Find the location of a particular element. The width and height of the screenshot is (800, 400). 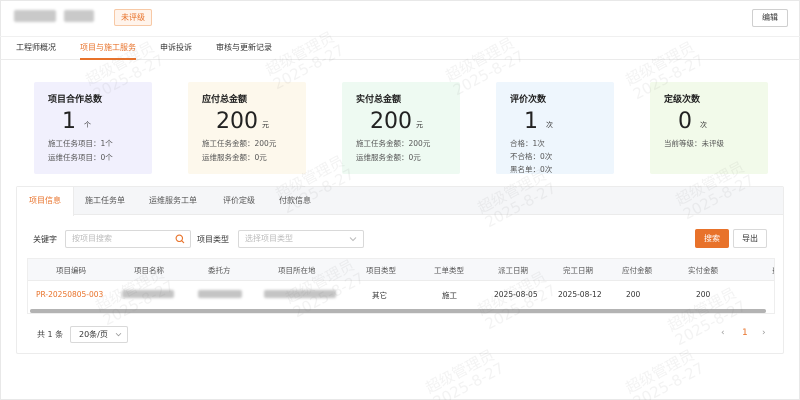

stat-title: 评价次数 is located at coordinates (528, 100).